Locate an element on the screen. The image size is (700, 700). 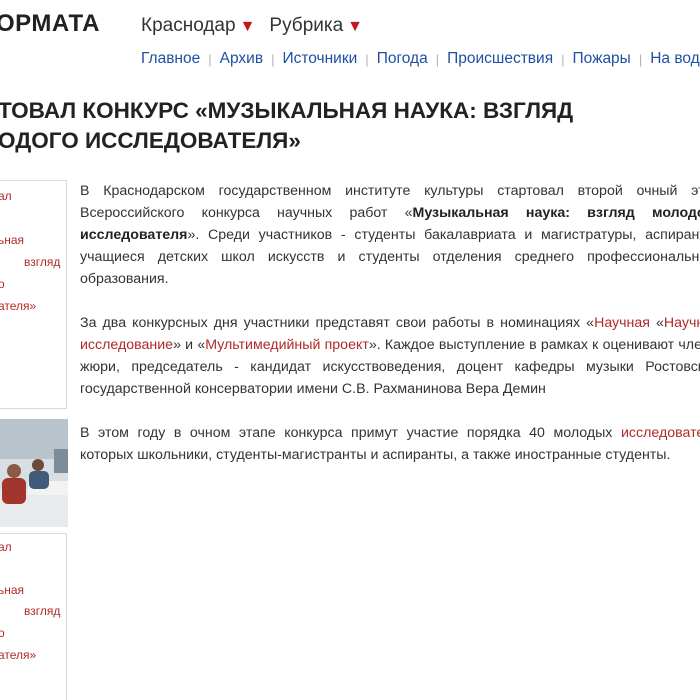
header-dropdowns: Краснодар ▼ Рубрика ▼ is located at coordinates (252, 26).